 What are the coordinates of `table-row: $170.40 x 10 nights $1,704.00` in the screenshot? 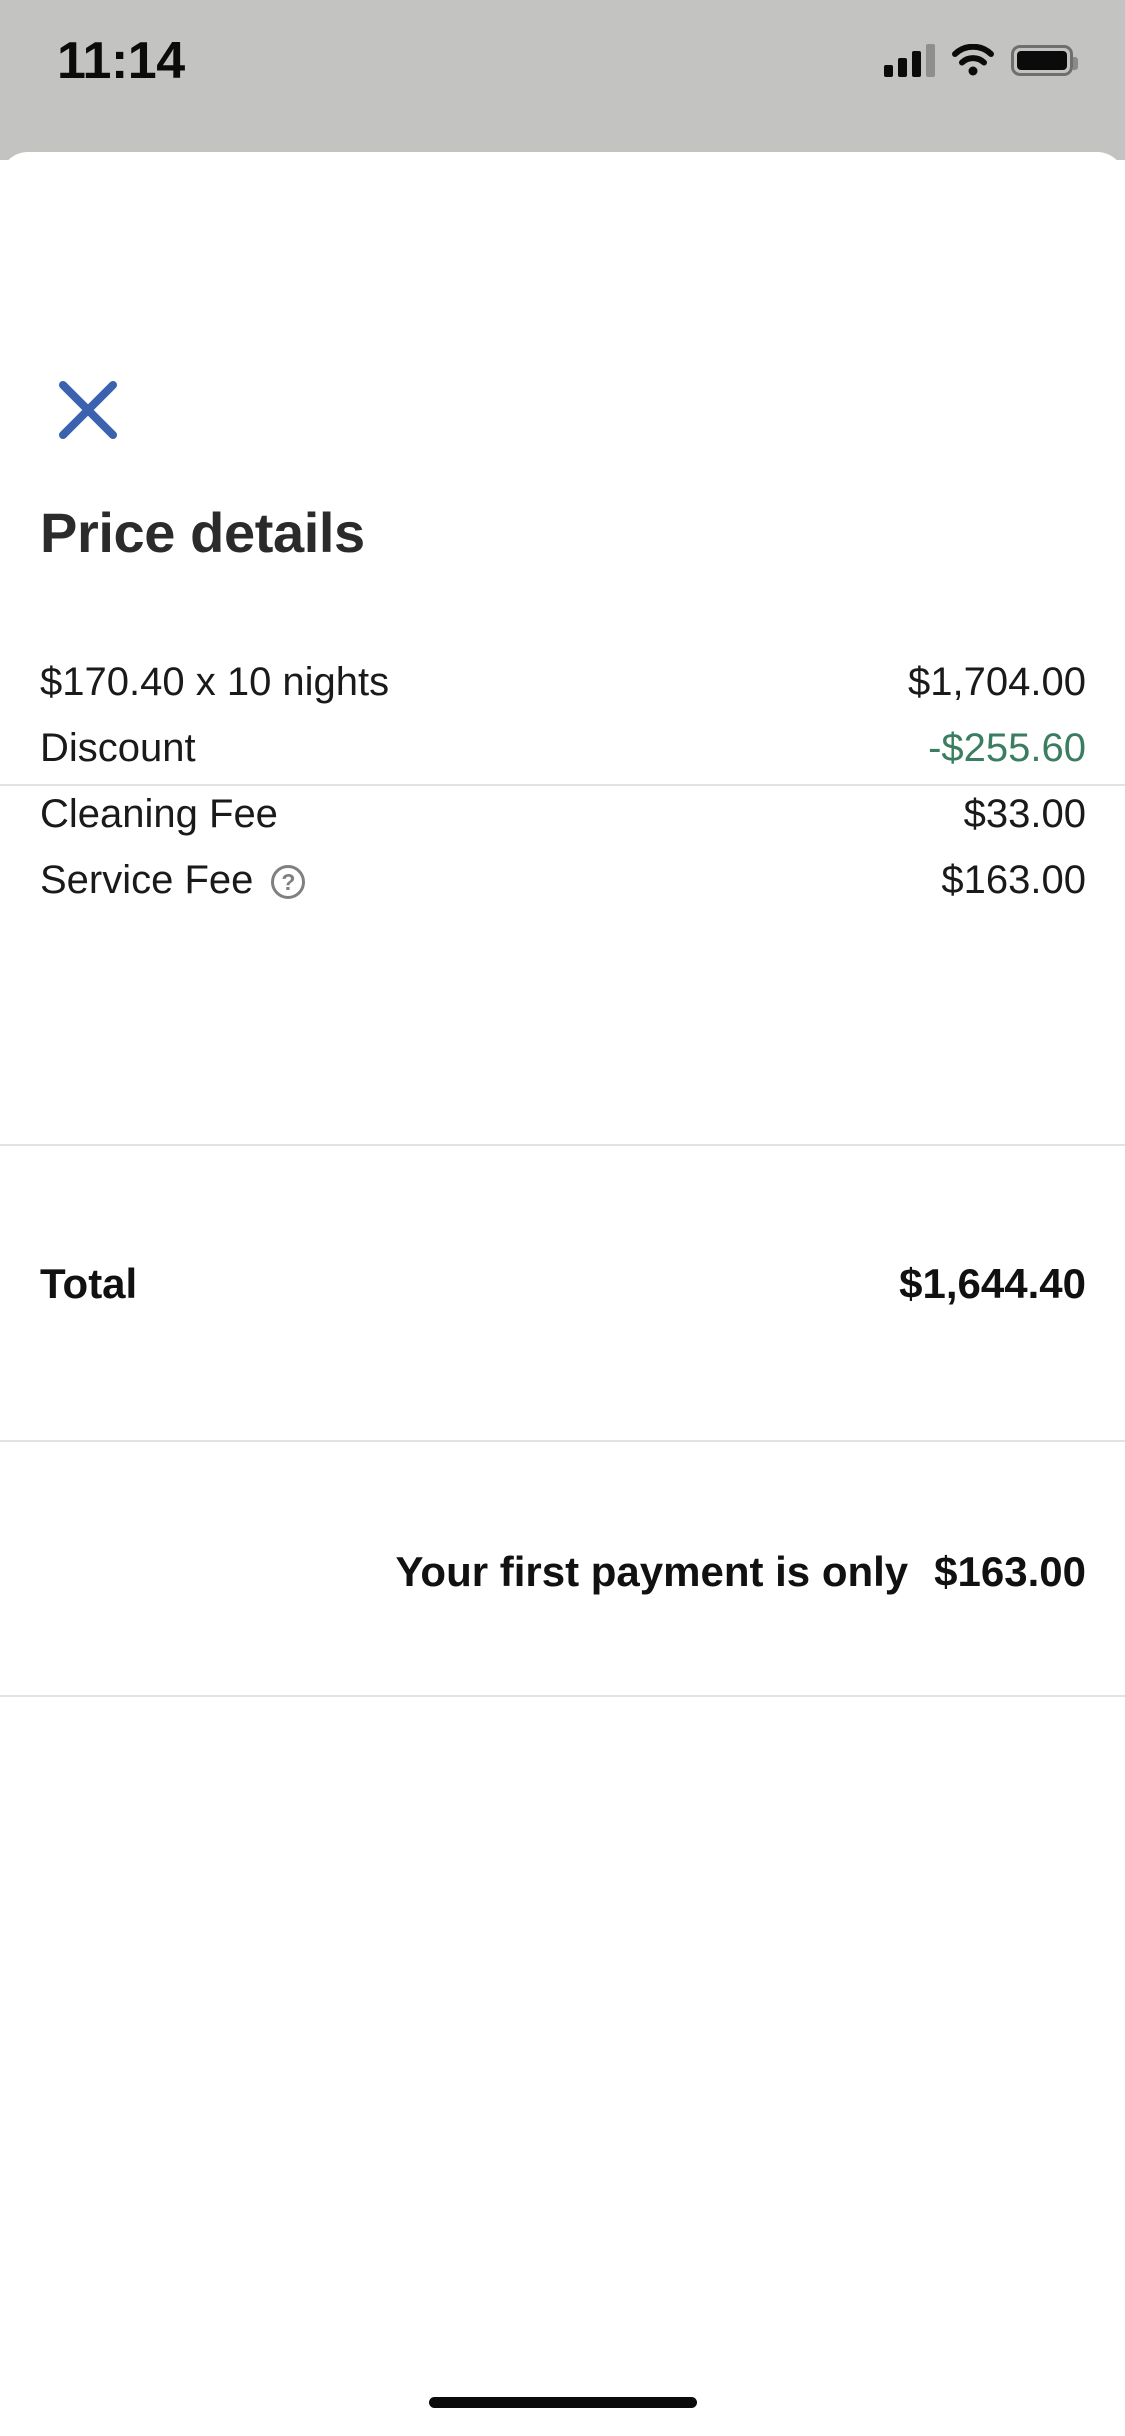 It's located at (563, 682).